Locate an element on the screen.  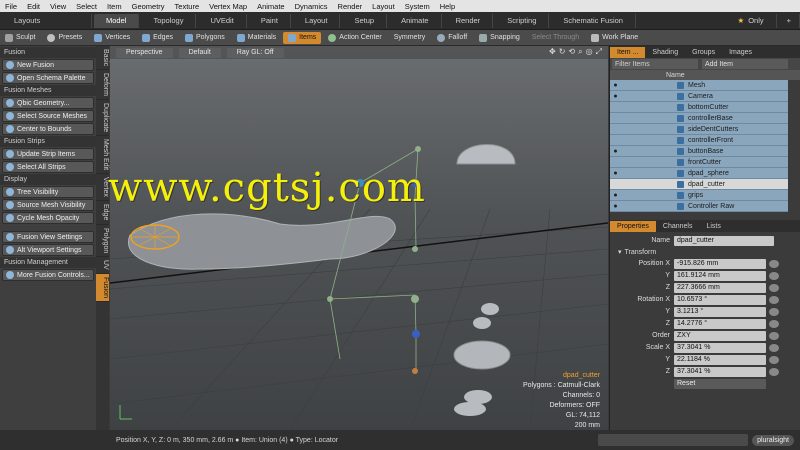
only-star-toggle: ★ Only is located at coordinates (751, 20).